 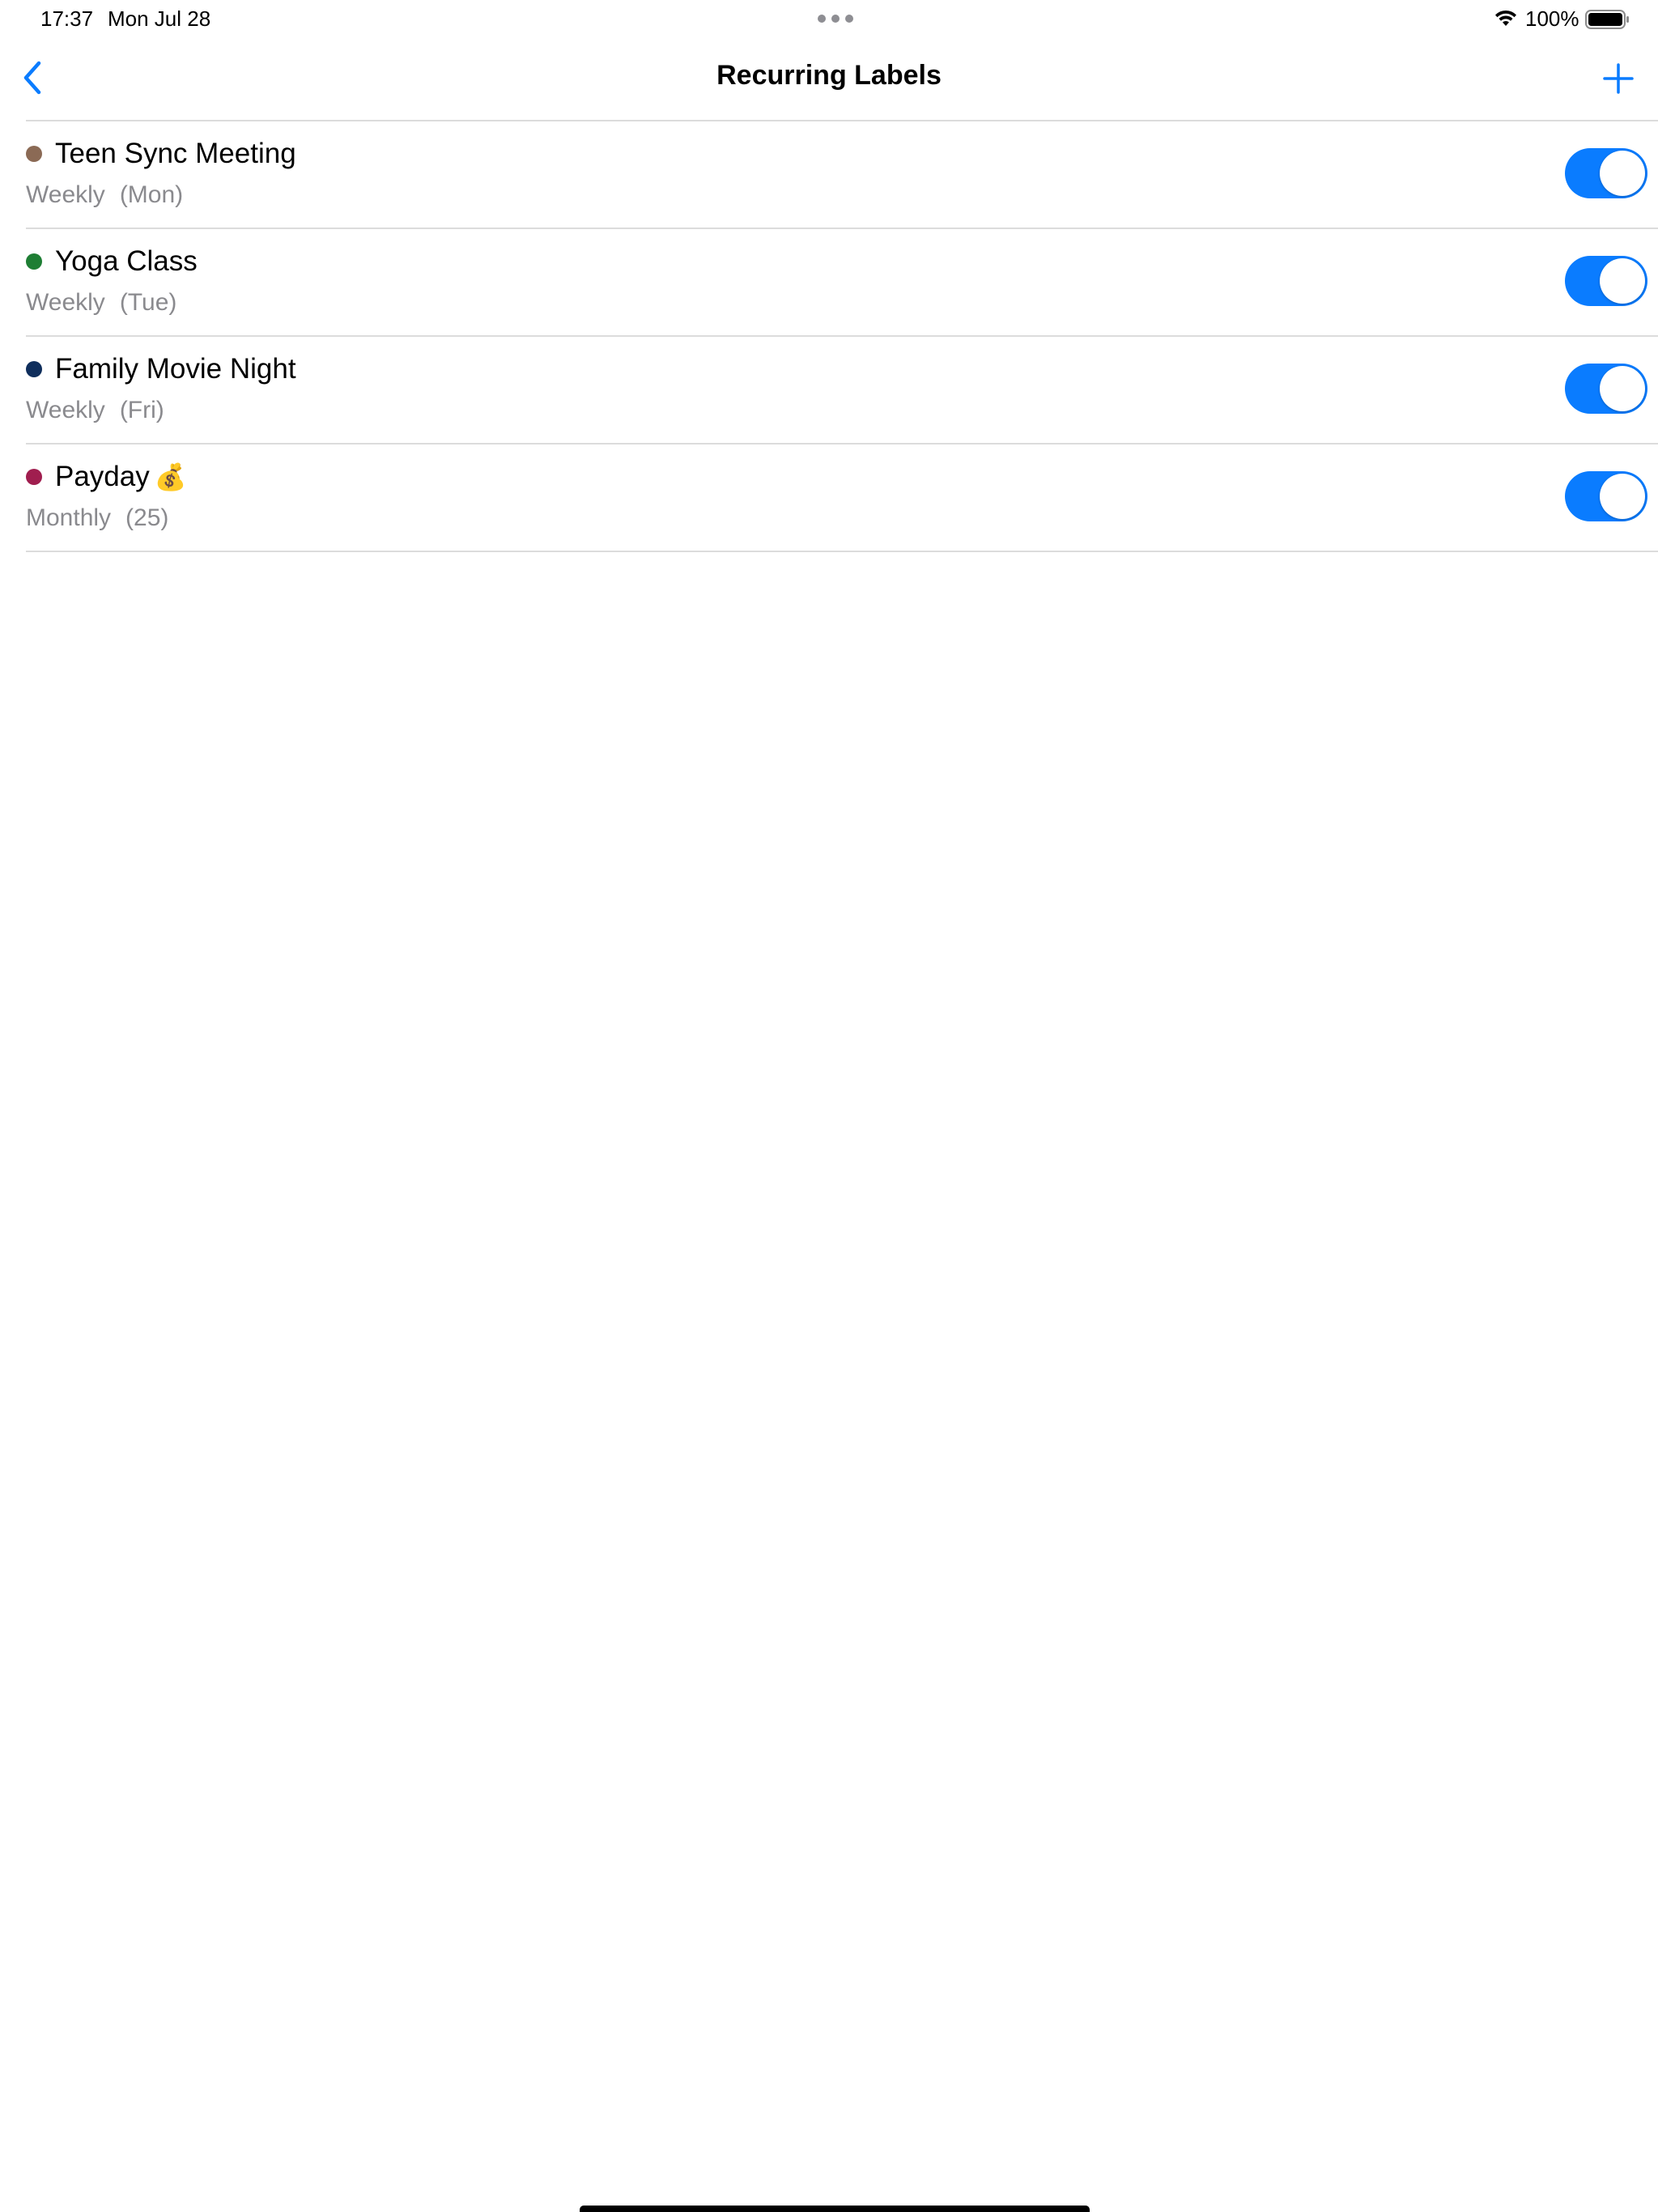 What do you see at coordinates (147, 518) in the screenshot?
I see `label-detail: (25)` at bounding box center [147, 518].